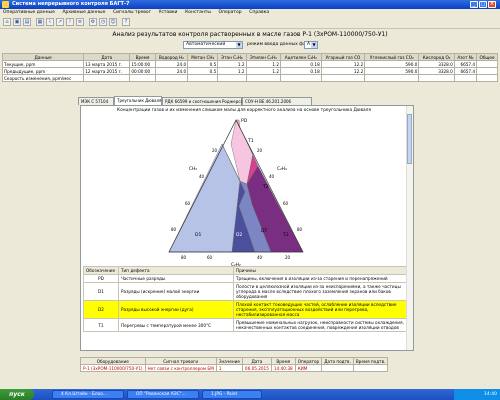  What do you see at coordinates (337, 361) in the screenshot?
I see `column-header: Дата подтв.` at bounding box center [337, 361].